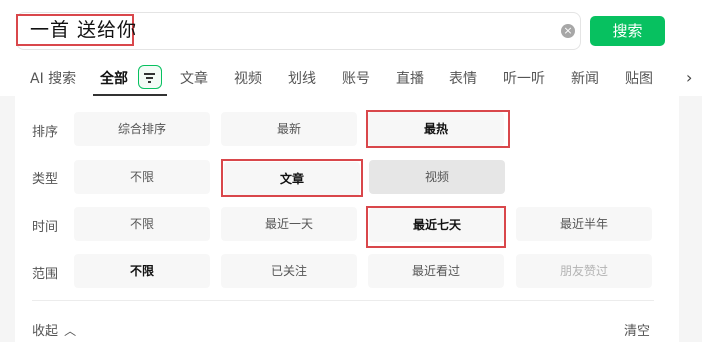 The width and height of the screenshot is (702, 342). I want to click on collapse-button: 收起 ︿, so click(54, 329).